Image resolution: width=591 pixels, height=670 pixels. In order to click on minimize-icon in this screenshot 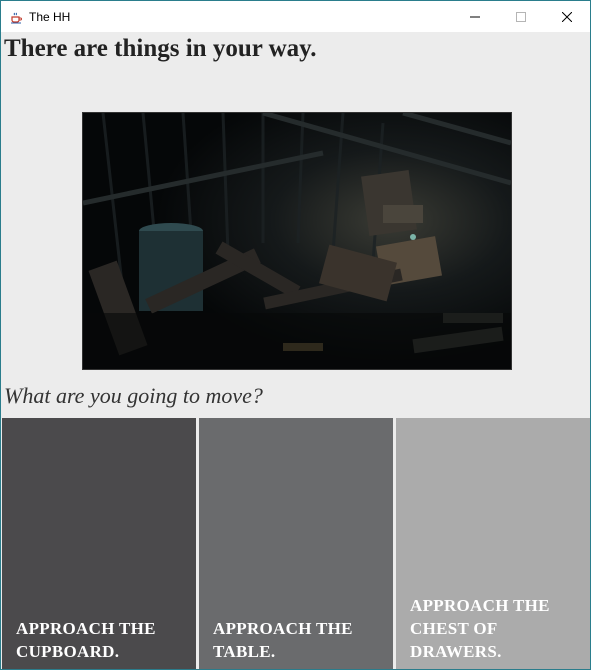, I will do `click(475, 16)`.